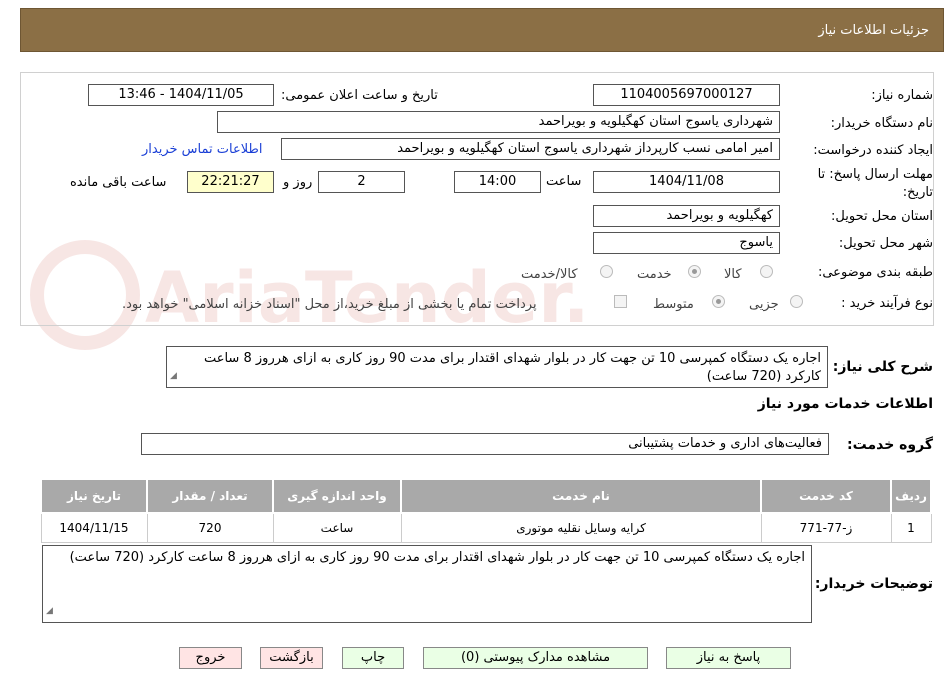 This screenshot has height=691, width=951. What do you see at coordinates (337, 527) in the screenshot?
I see `cell-unit: ساعت` at bounding box center [337, 527].